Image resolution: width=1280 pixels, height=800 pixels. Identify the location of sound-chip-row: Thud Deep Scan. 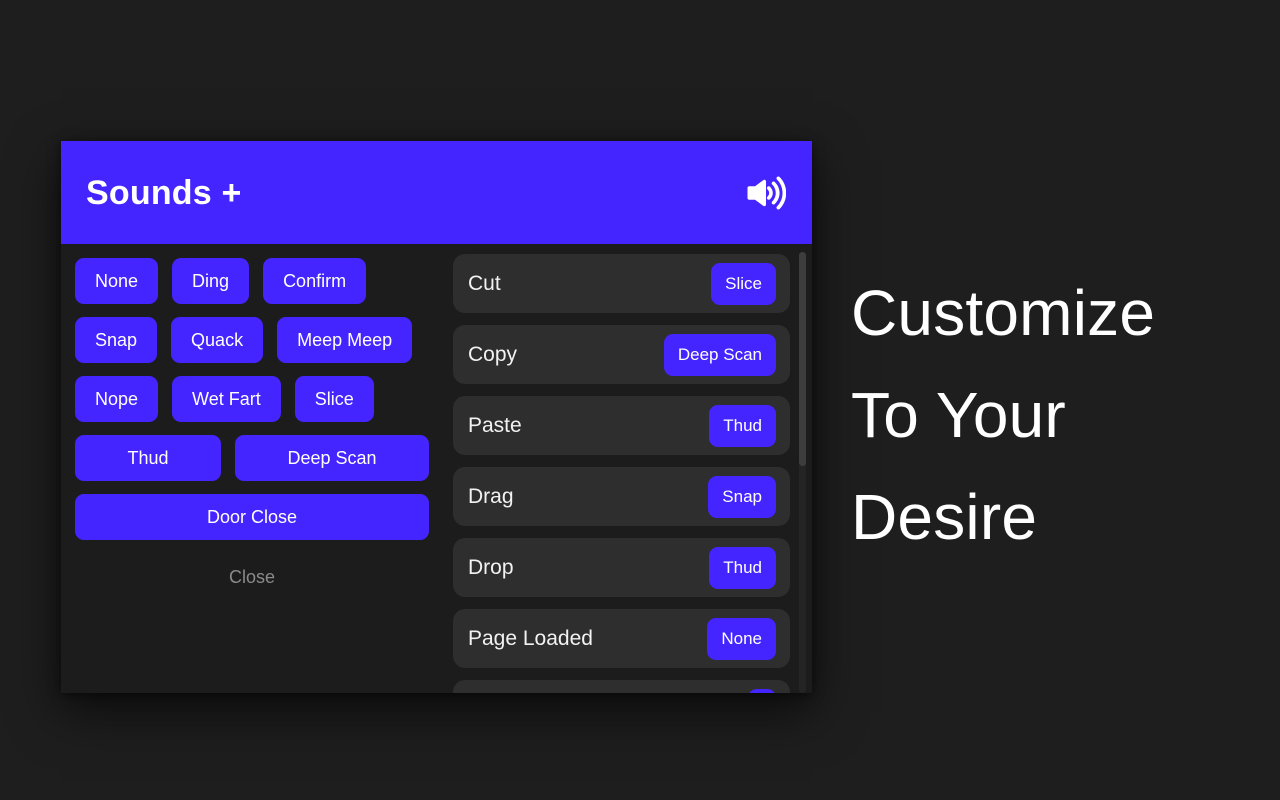
(252, 458).